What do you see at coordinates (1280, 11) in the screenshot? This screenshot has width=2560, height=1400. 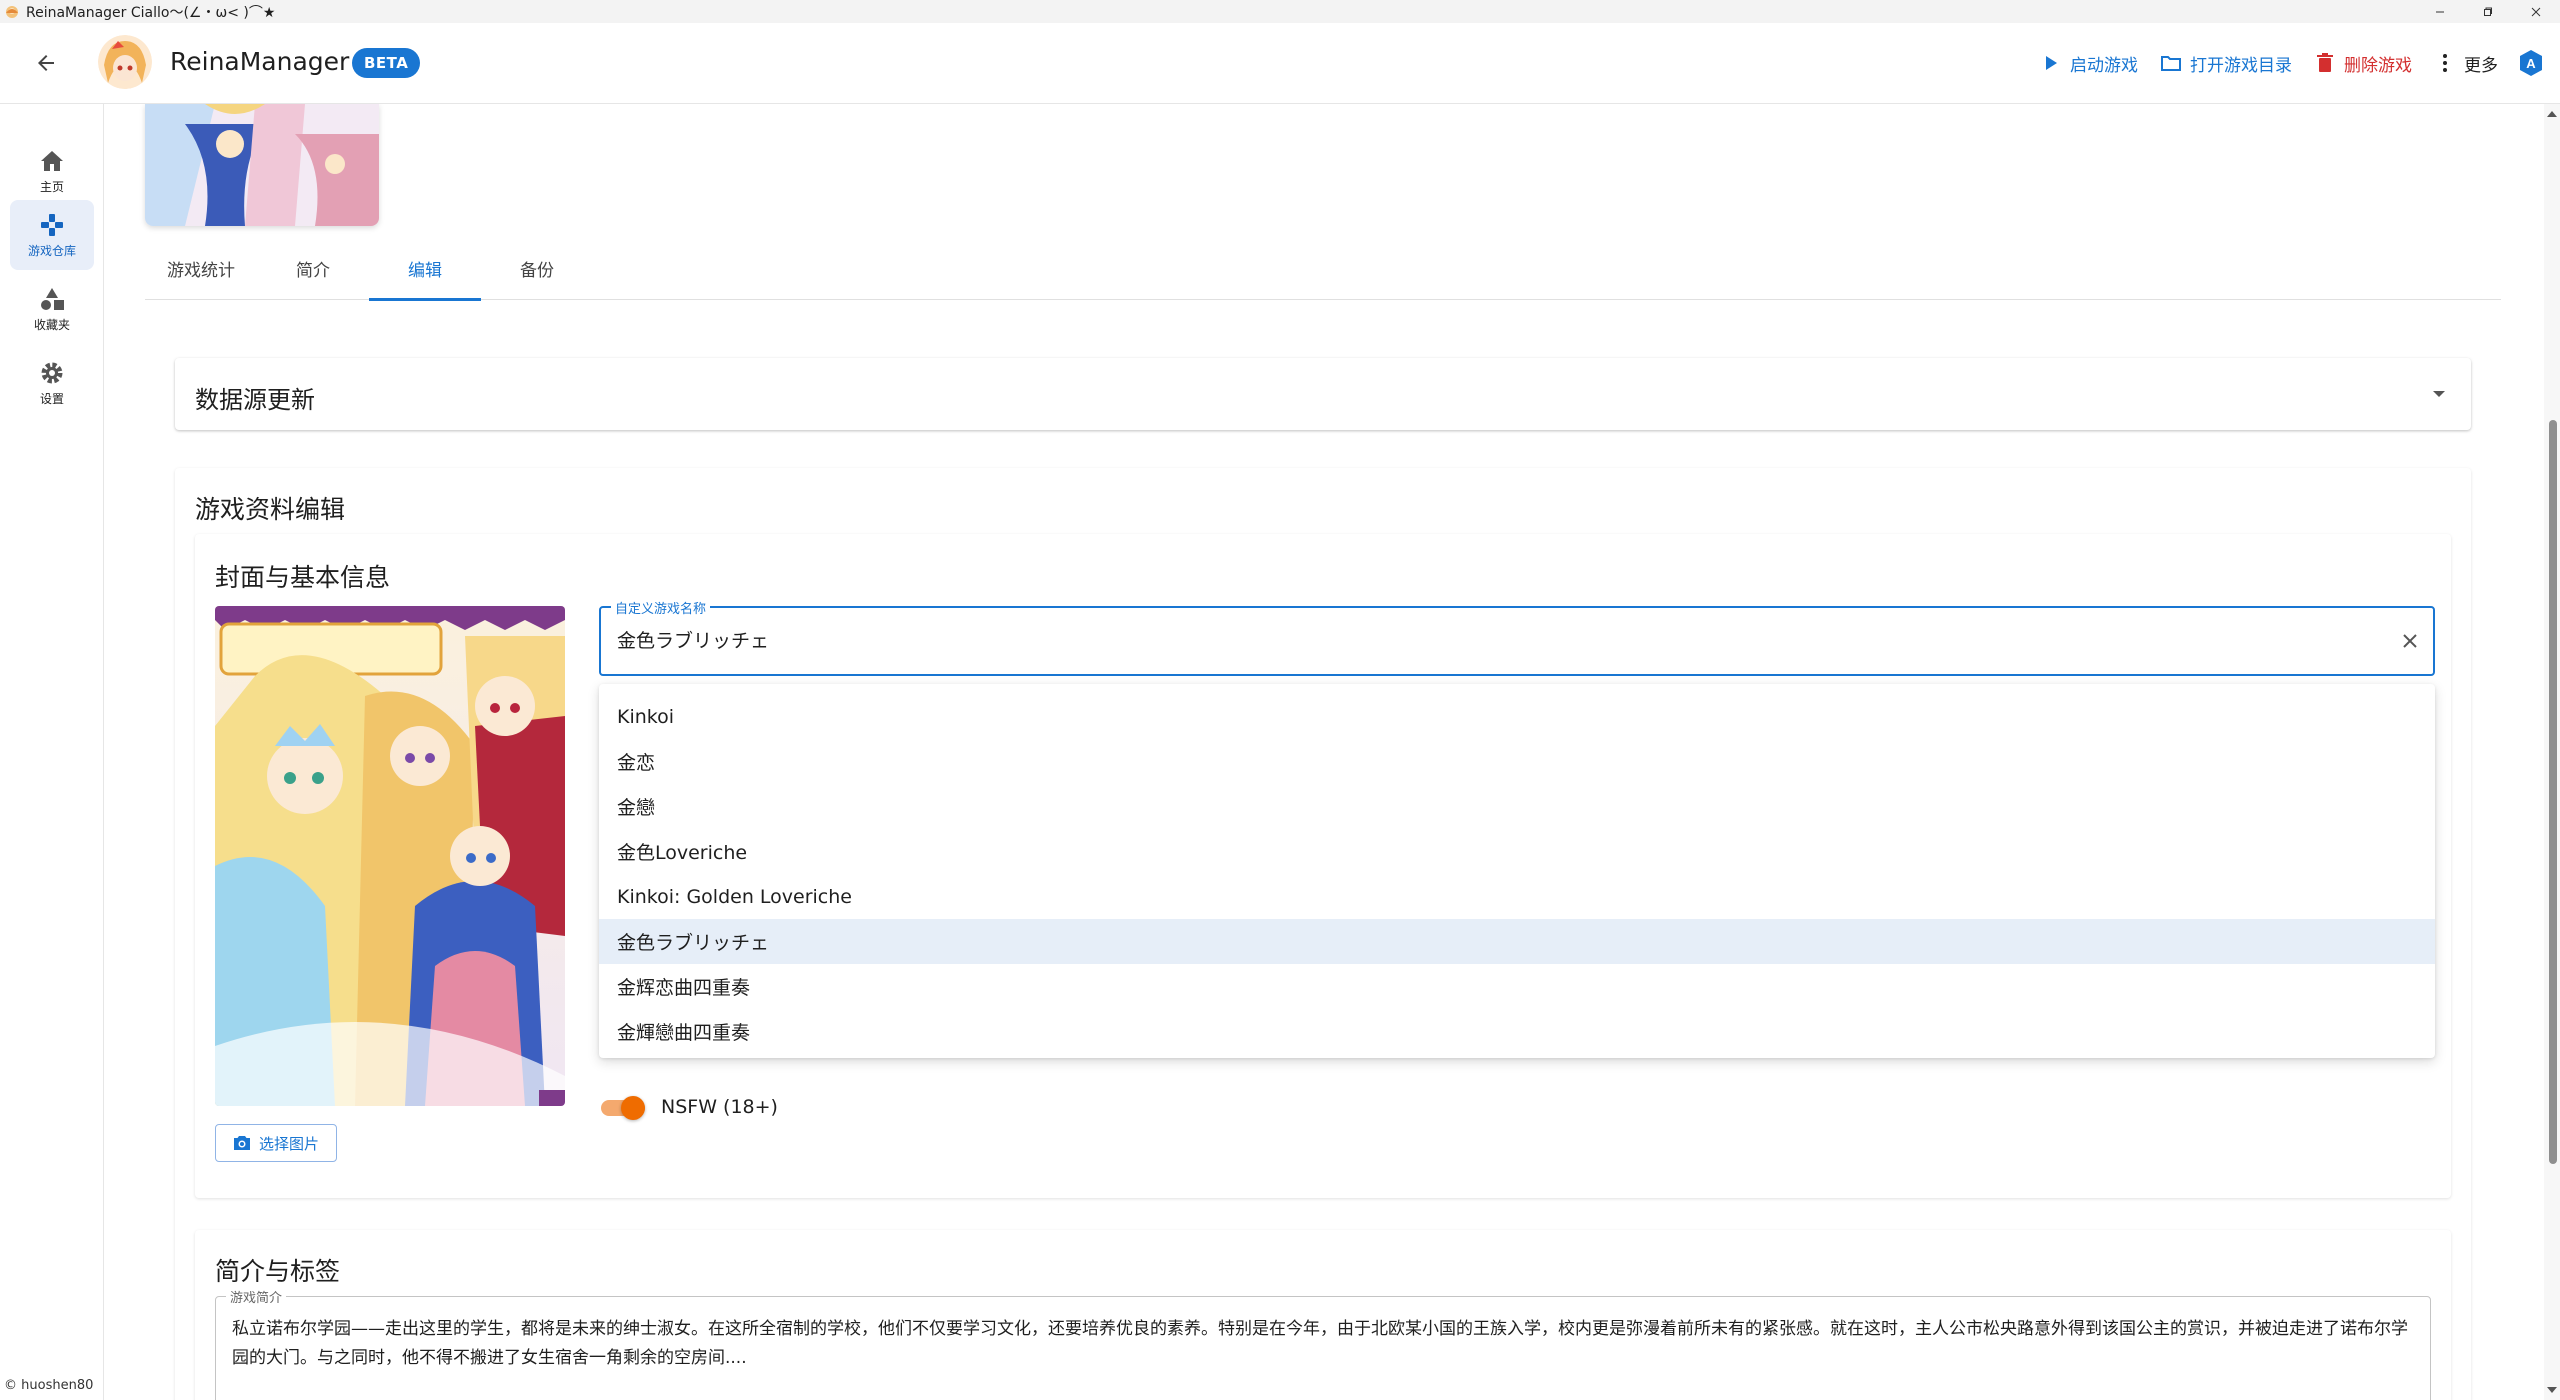 I see `window-titlebar: ReinaManager Ciallo～(∠・ω< )⌒★` at bounding box center [1280, 11].